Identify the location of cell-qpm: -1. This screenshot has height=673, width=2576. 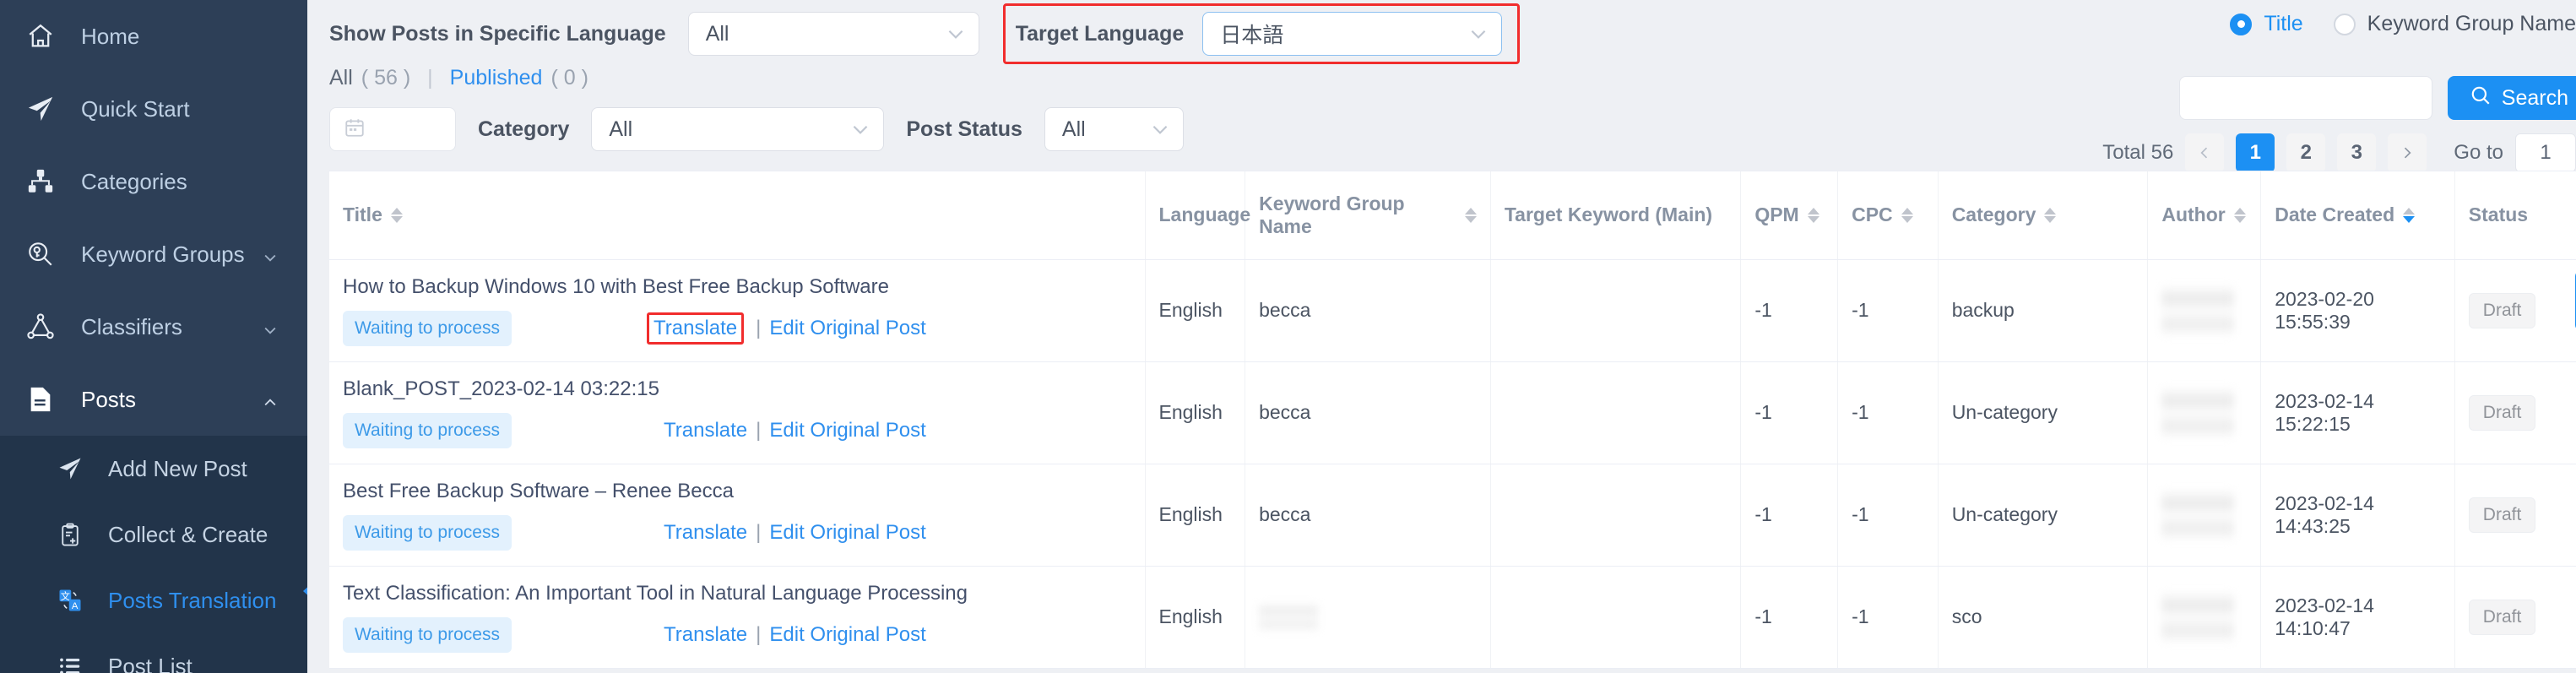
(1789, 412).